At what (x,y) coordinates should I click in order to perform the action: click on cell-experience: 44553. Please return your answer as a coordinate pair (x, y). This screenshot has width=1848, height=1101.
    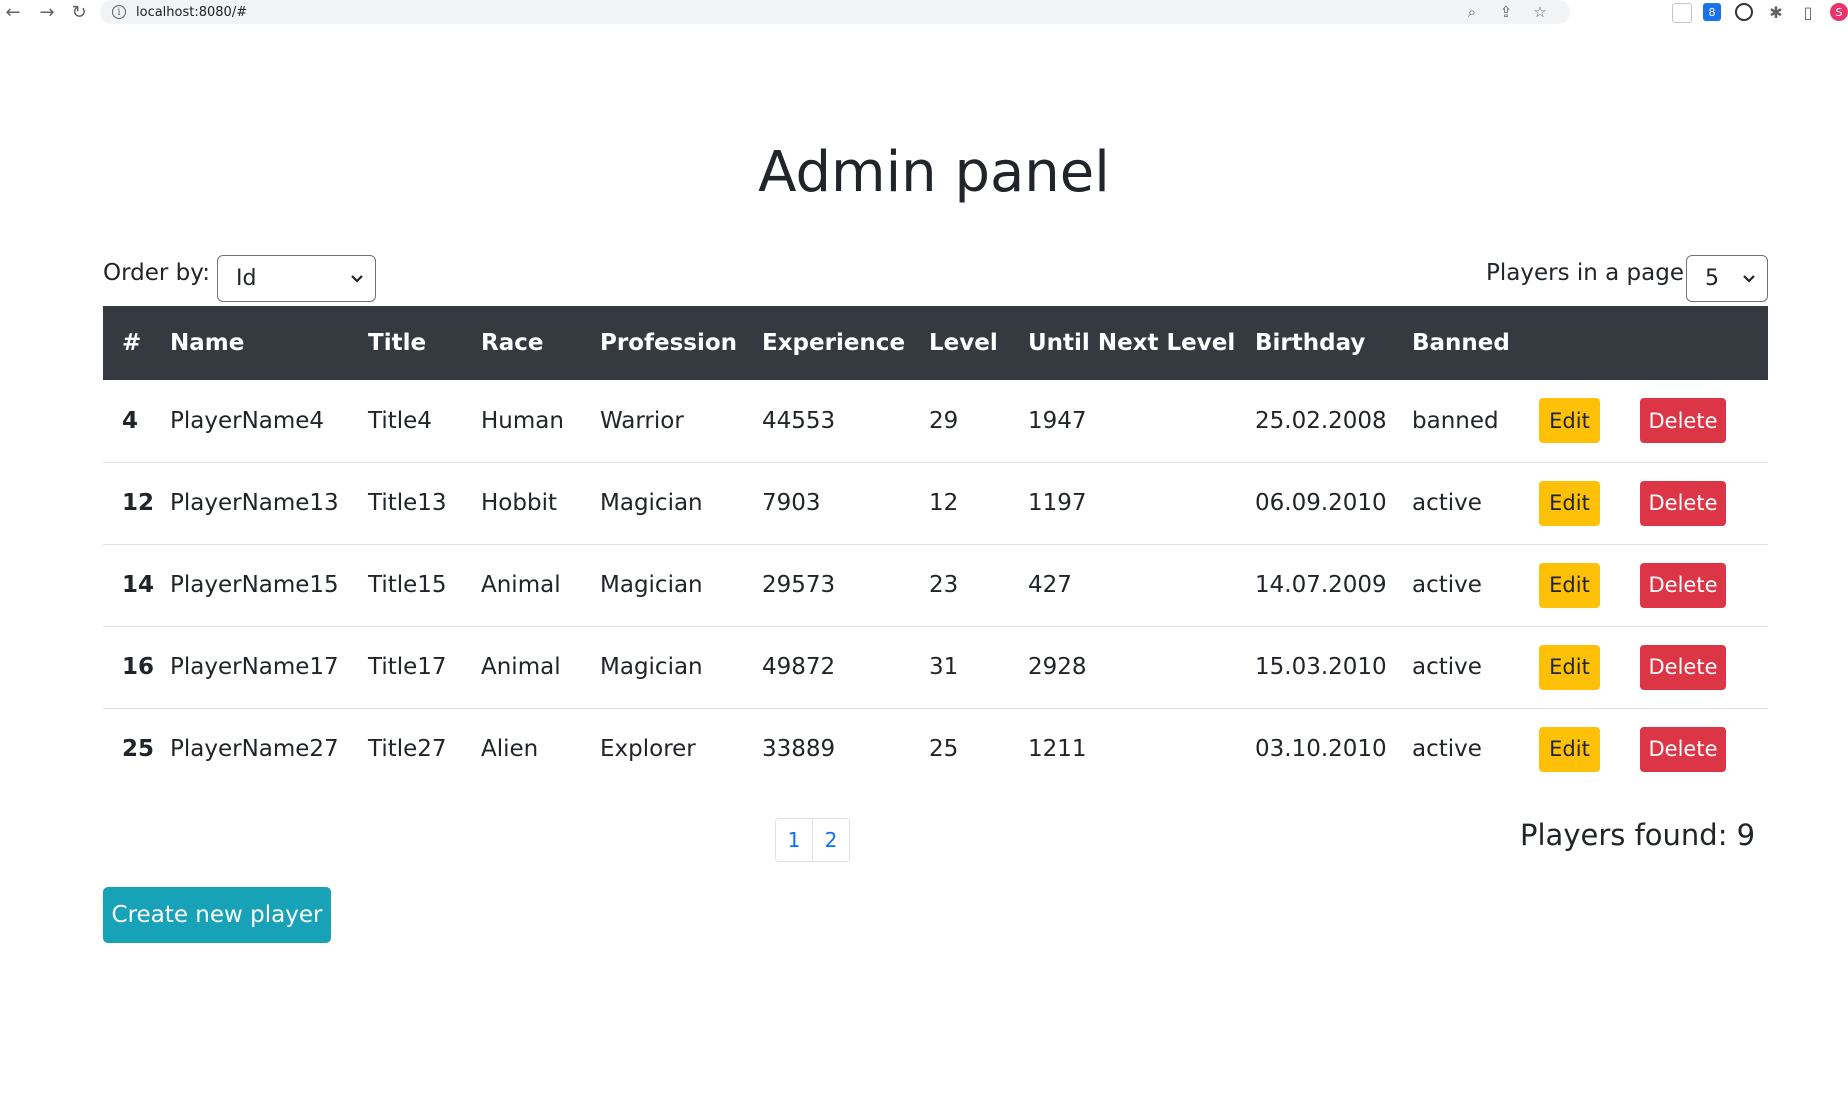
    Looking at the image, I should click on (799, 420).